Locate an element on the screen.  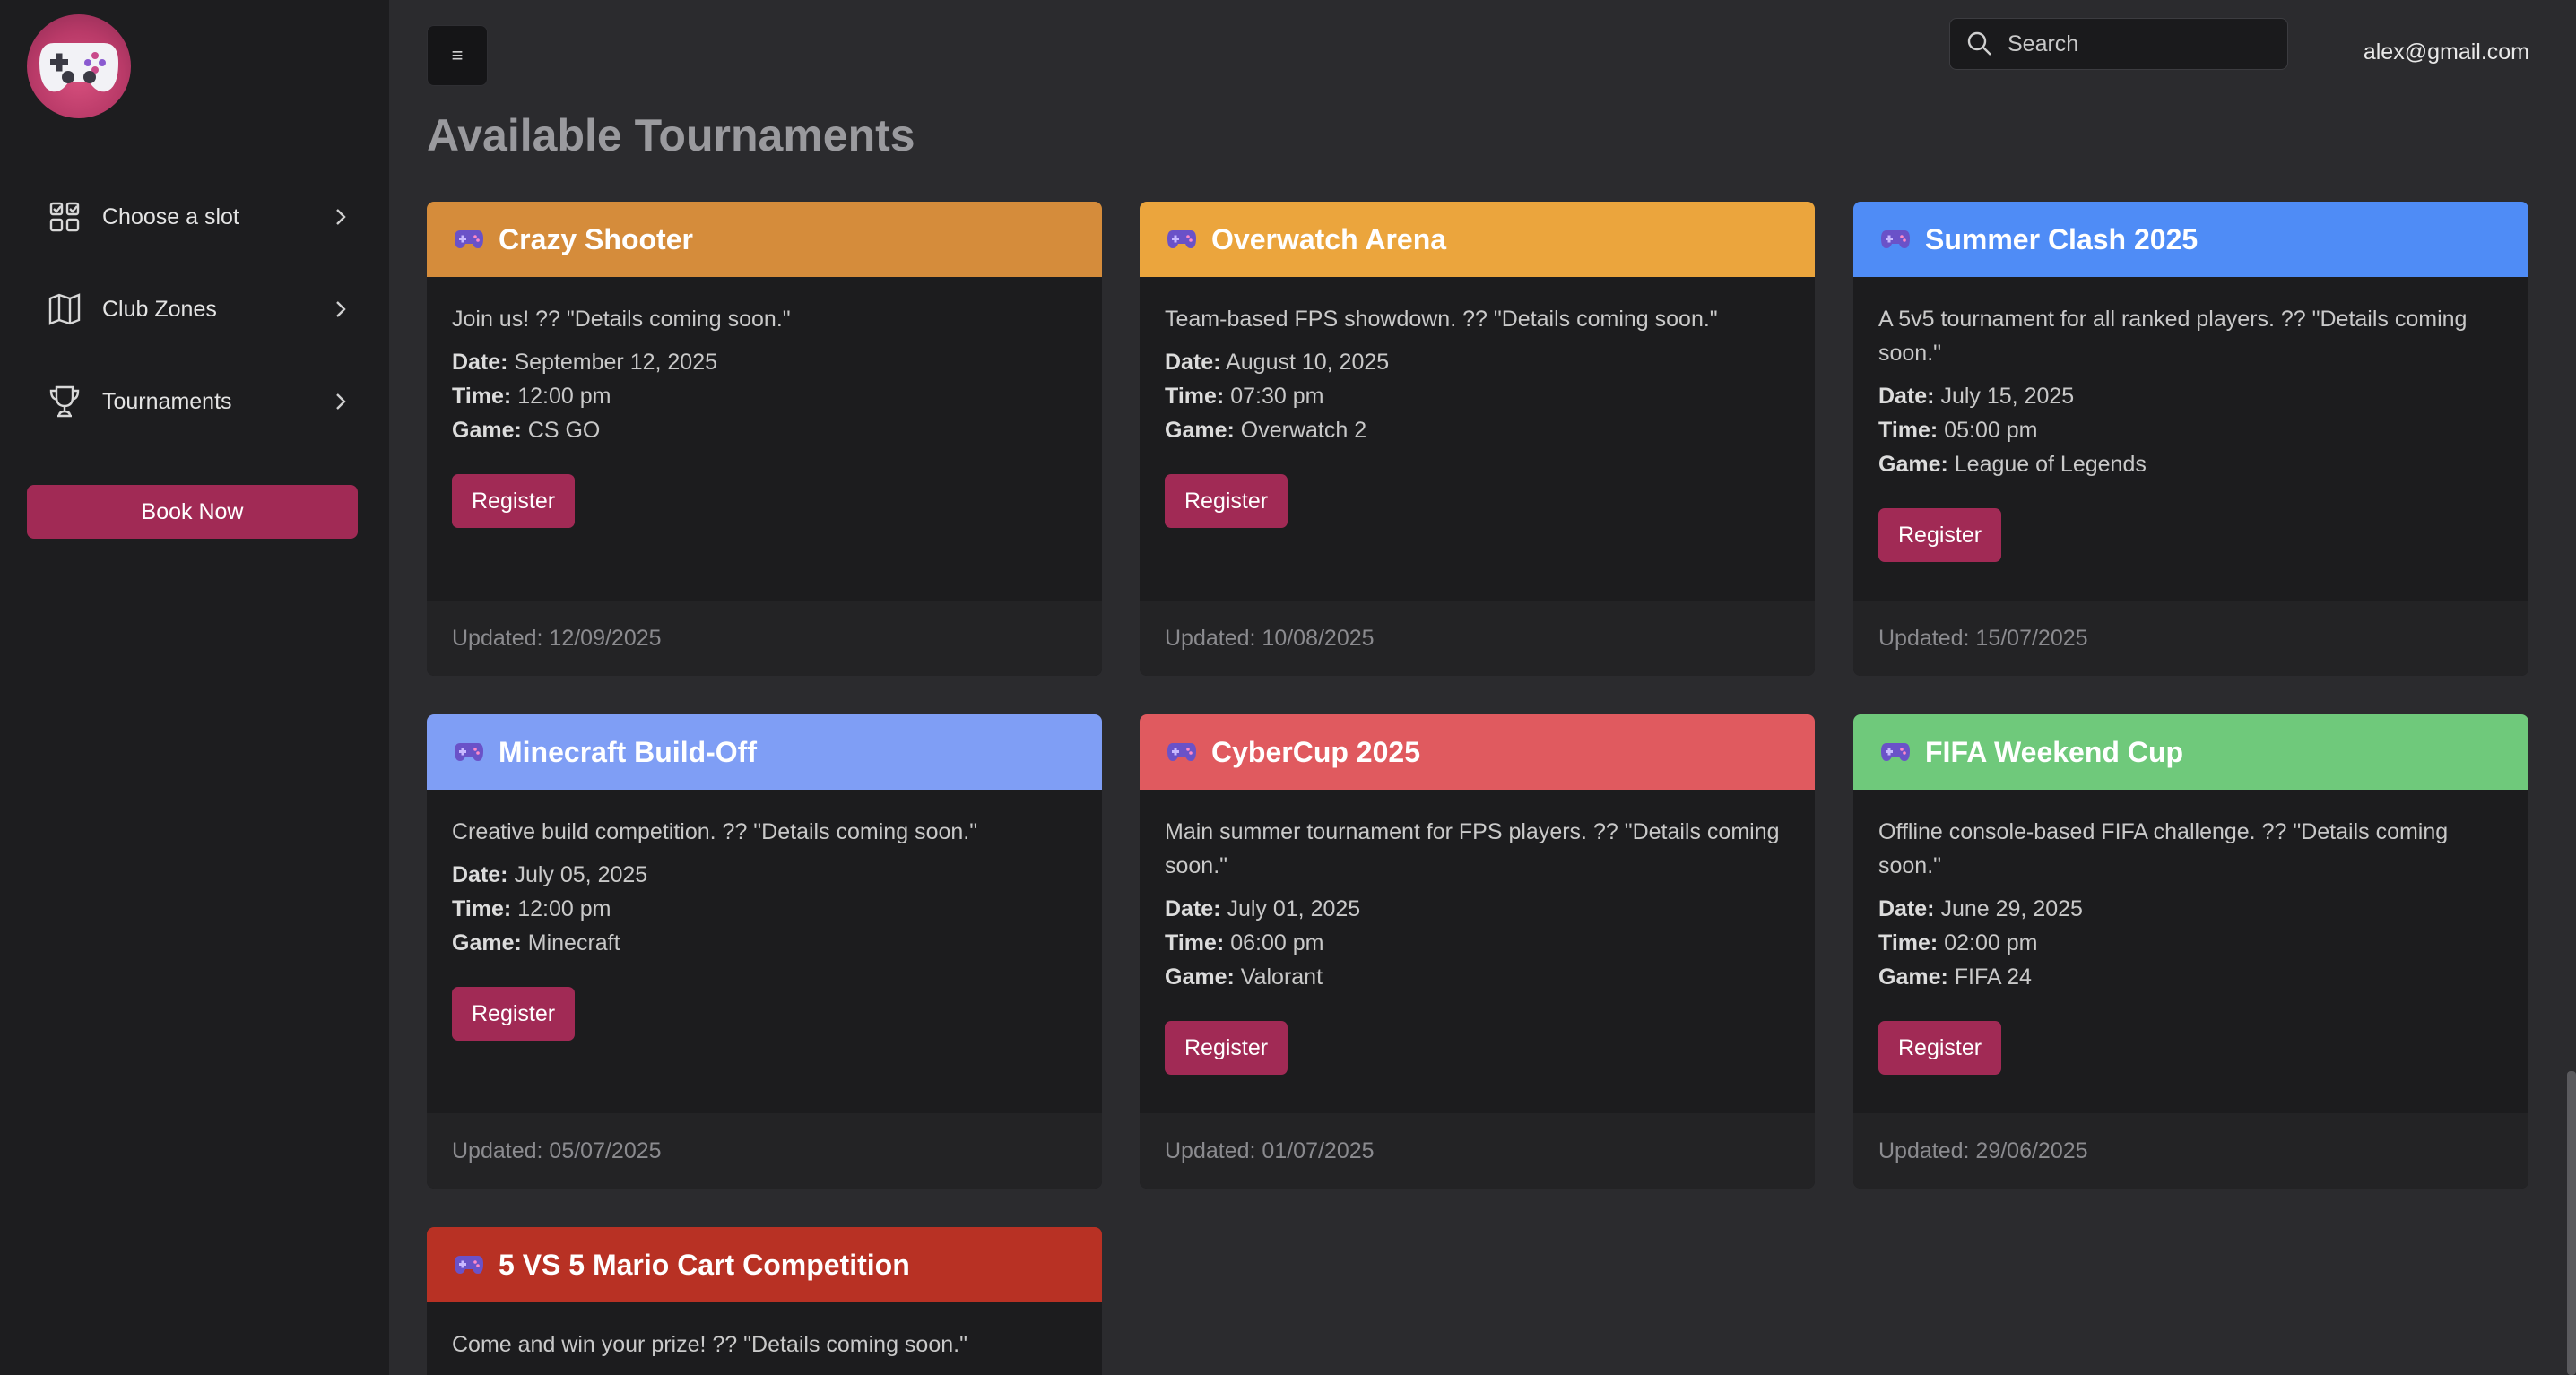
search-input is located at coordinates (2142, 44).